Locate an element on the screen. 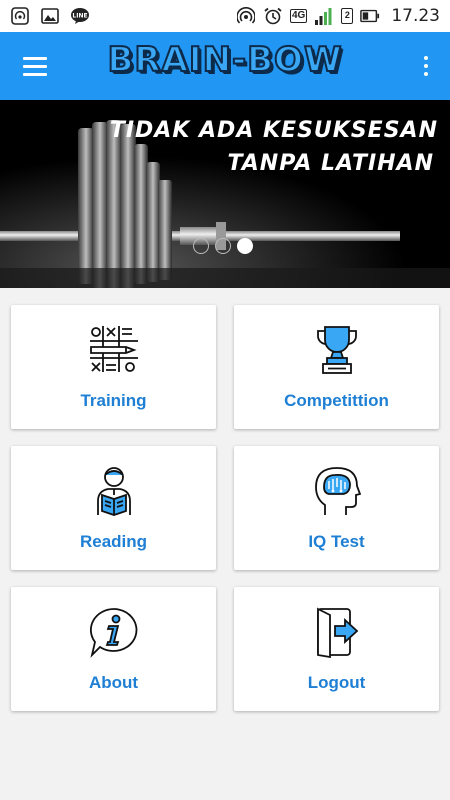 This screenshot has height=800, width=450. line-app-icon: LINE is located at coordinates (80, 16).